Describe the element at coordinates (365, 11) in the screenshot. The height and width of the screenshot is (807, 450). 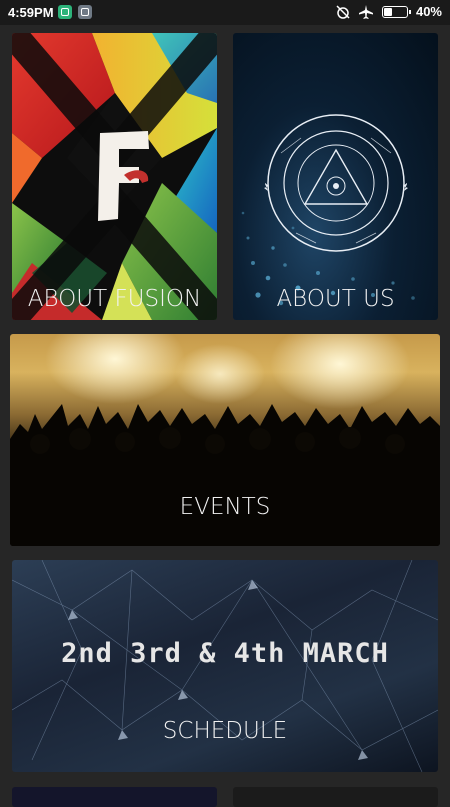
I see `airplane-mode-icon` at that location.